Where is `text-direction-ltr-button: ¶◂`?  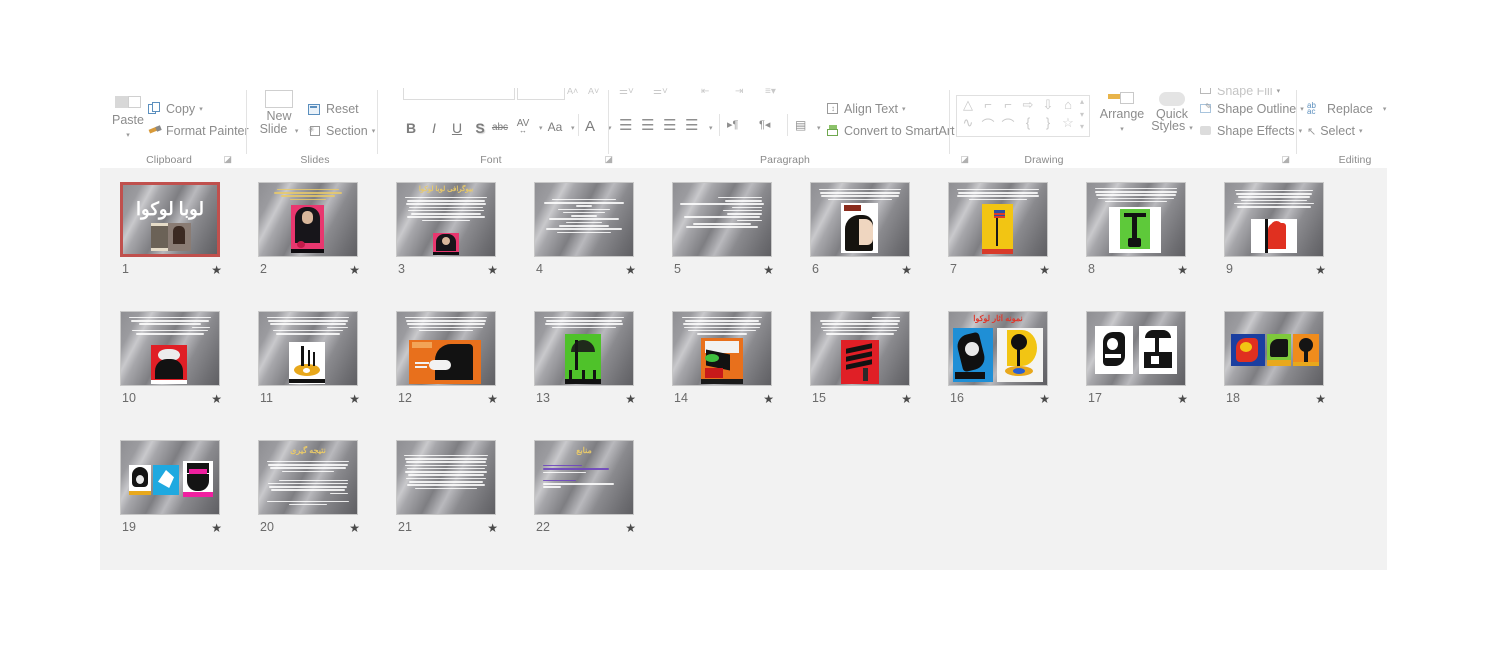
text-direction-ltr-button: ¶◂ is located at coordinates (764, 124).